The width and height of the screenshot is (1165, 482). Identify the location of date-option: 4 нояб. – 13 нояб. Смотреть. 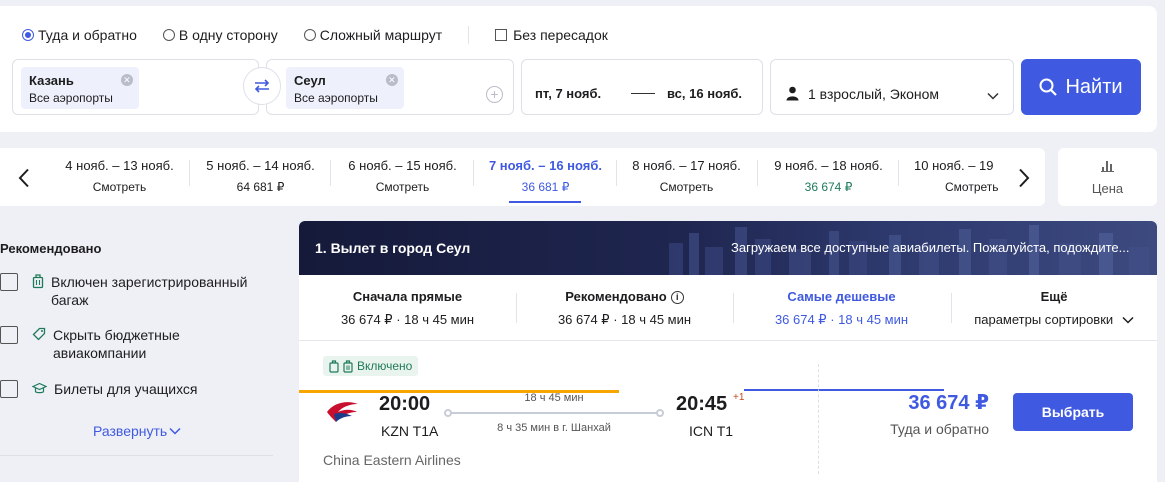
(119, 176).